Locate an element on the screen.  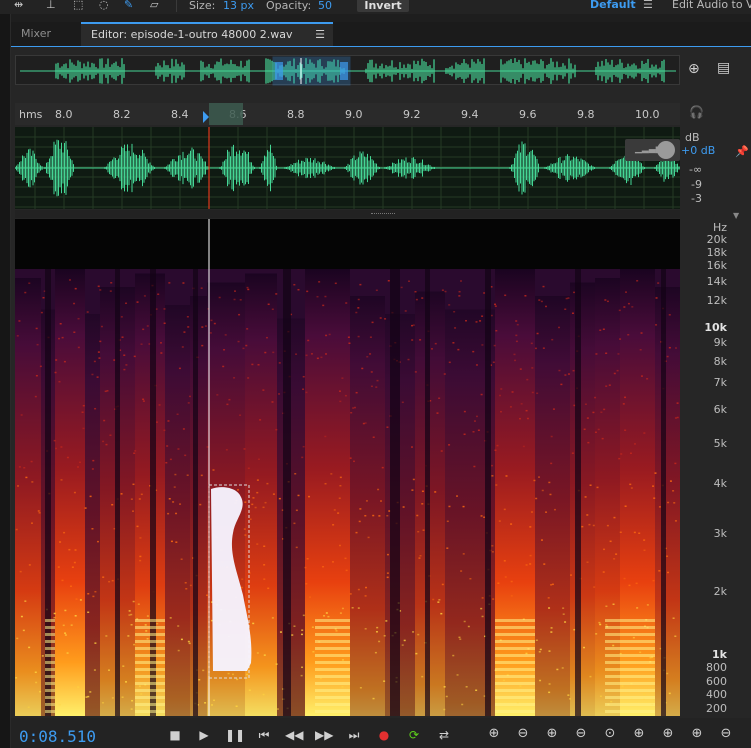
marquee-icon: ⬚ is located at coordinates (78, 5).